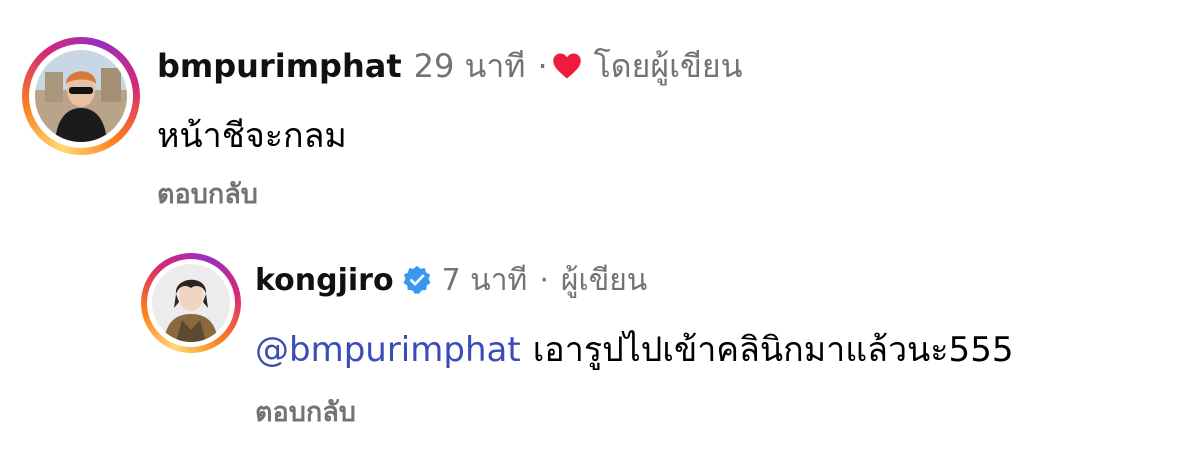 The width and height of the screenshot is (1191, 453). Describe the element at coordinates (668, 65) in the screenshot. I see `liked-by-author-label: โดยผู้เขียน` at that location.